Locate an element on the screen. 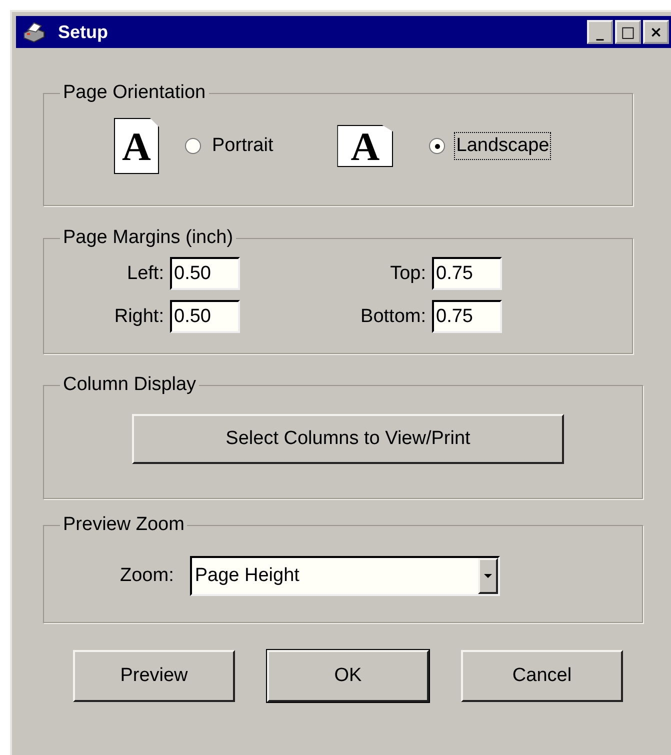 The height and width of the screenshot is (755, 671). dialog-button: OK is located at coordinates (348, 676).